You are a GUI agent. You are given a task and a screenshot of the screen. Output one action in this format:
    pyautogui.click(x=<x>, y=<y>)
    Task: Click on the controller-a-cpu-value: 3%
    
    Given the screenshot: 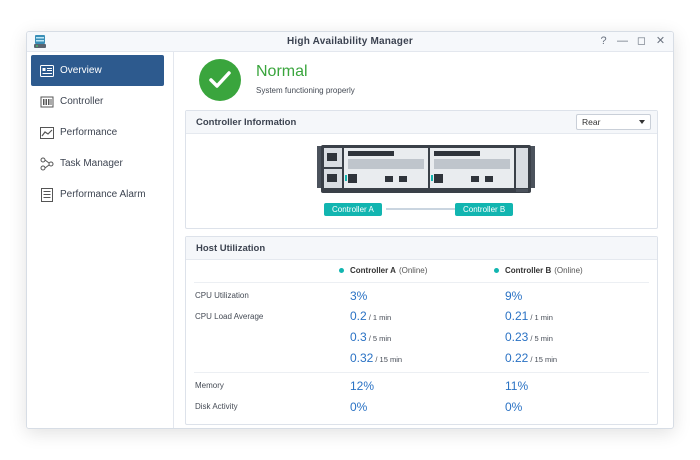 What is the action you would take?
    pyautogui.click(x=359, y=296)
    